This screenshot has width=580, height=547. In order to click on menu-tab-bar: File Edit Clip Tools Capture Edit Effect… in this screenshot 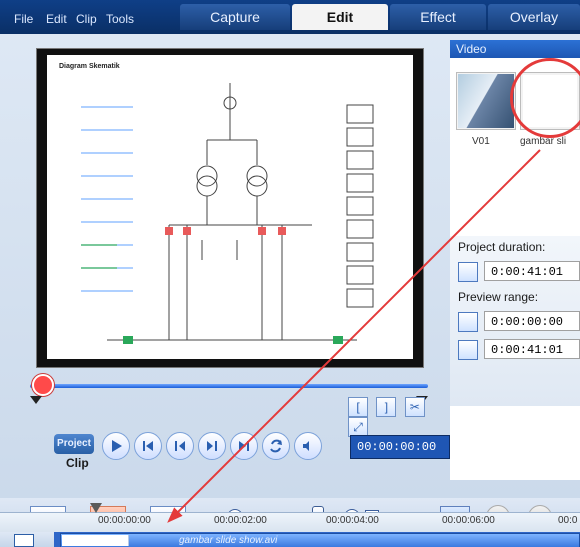, I will do `click(290, 17)`.